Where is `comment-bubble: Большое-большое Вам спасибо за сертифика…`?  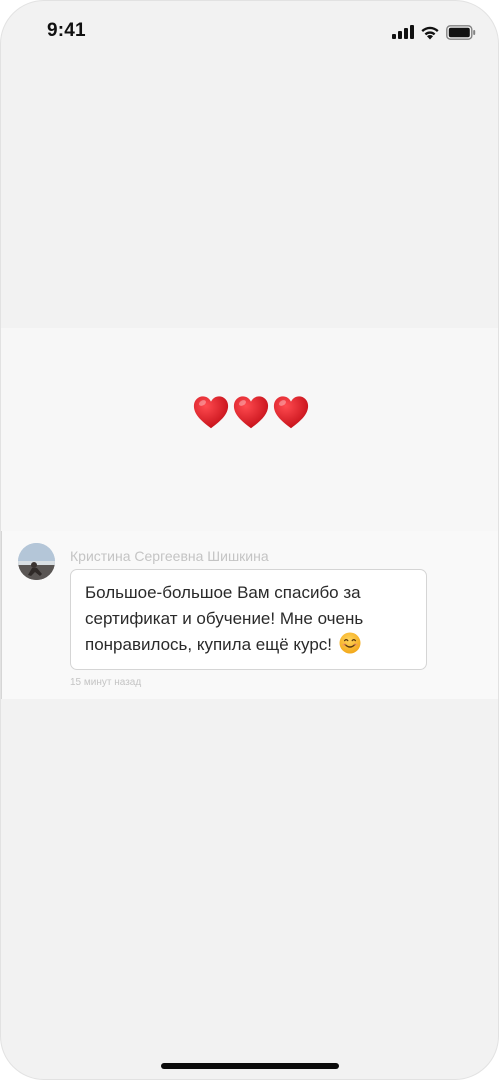
comment-bubble: Большое-большое Вам спасибо за сертифика… is located at coordinates (248, 619).